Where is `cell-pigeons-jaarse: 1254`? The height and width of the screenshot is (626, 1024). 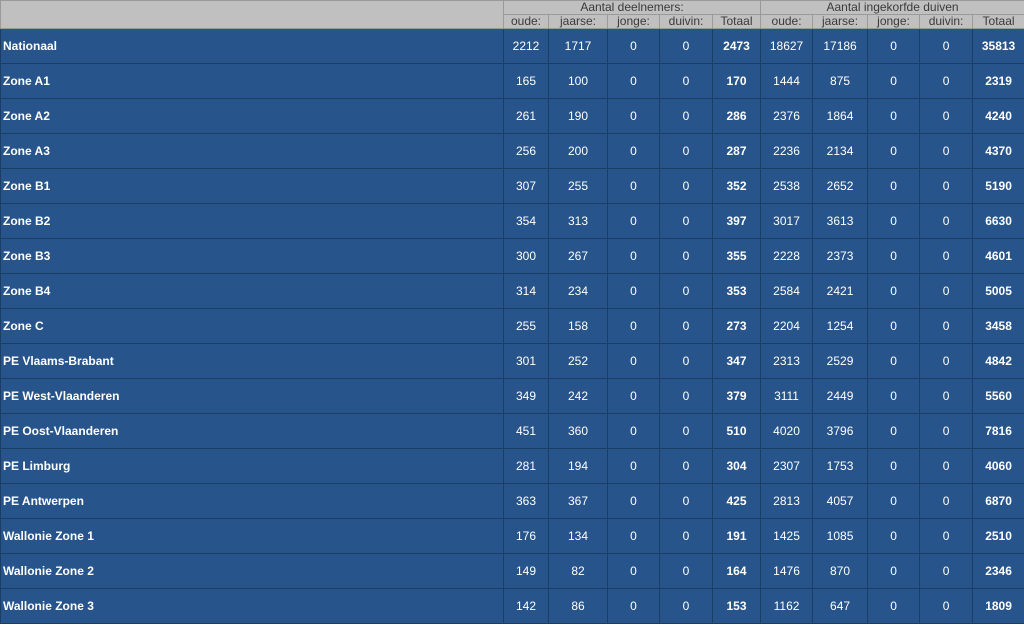 cell-pigeons-jaarse: 1254 is located at coordinates (840, 326).